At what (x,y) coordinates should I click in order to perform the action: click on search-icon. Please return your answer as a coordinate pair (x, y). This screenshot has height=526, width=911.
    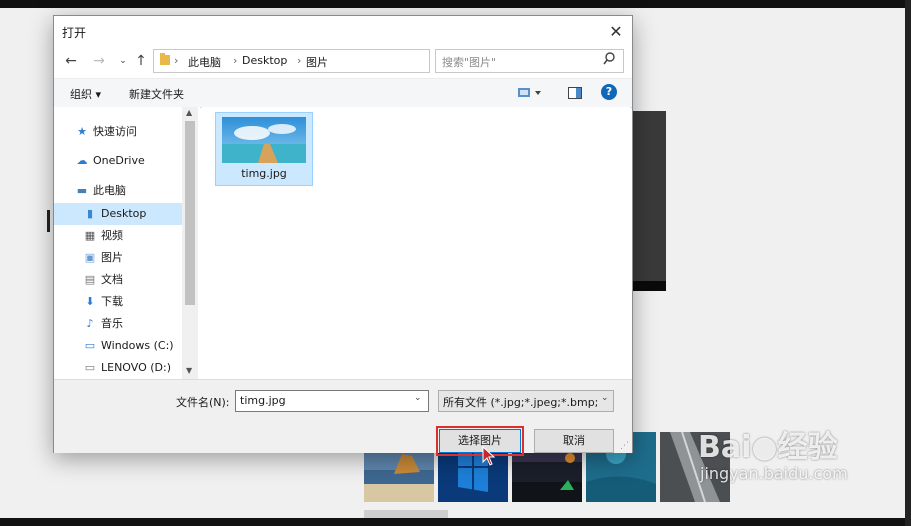
    Looking at the image, I should click on (609, 60).